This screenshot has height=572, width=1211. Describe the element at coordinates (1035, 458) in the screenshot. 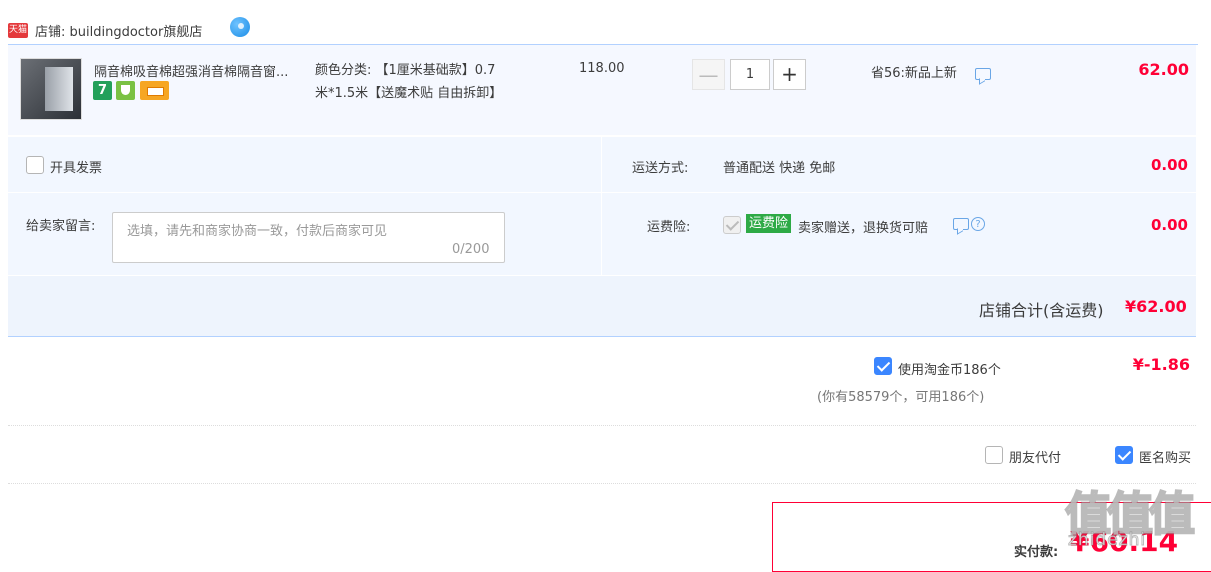

I see `friend-pay-label: 朋友代付` at that location.